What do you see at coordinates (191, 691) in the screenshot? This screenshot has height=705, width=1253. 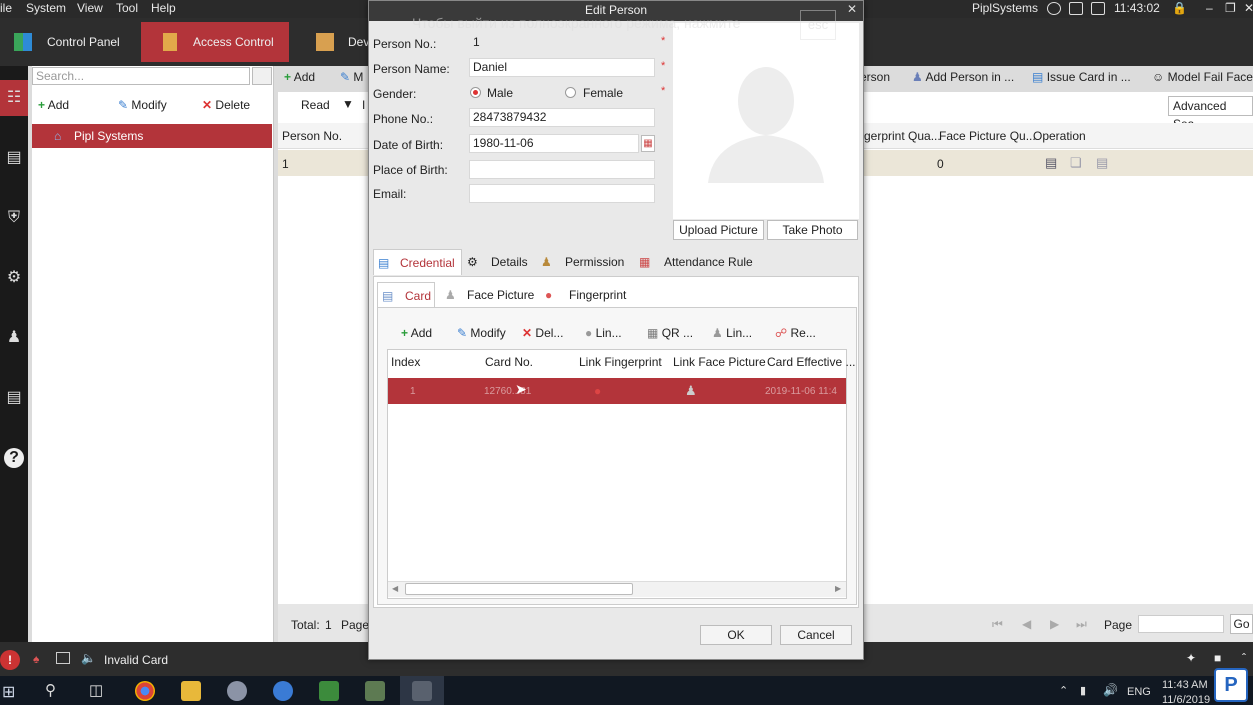 I see `file-explorer-icon` at bounding box center [191, 691].